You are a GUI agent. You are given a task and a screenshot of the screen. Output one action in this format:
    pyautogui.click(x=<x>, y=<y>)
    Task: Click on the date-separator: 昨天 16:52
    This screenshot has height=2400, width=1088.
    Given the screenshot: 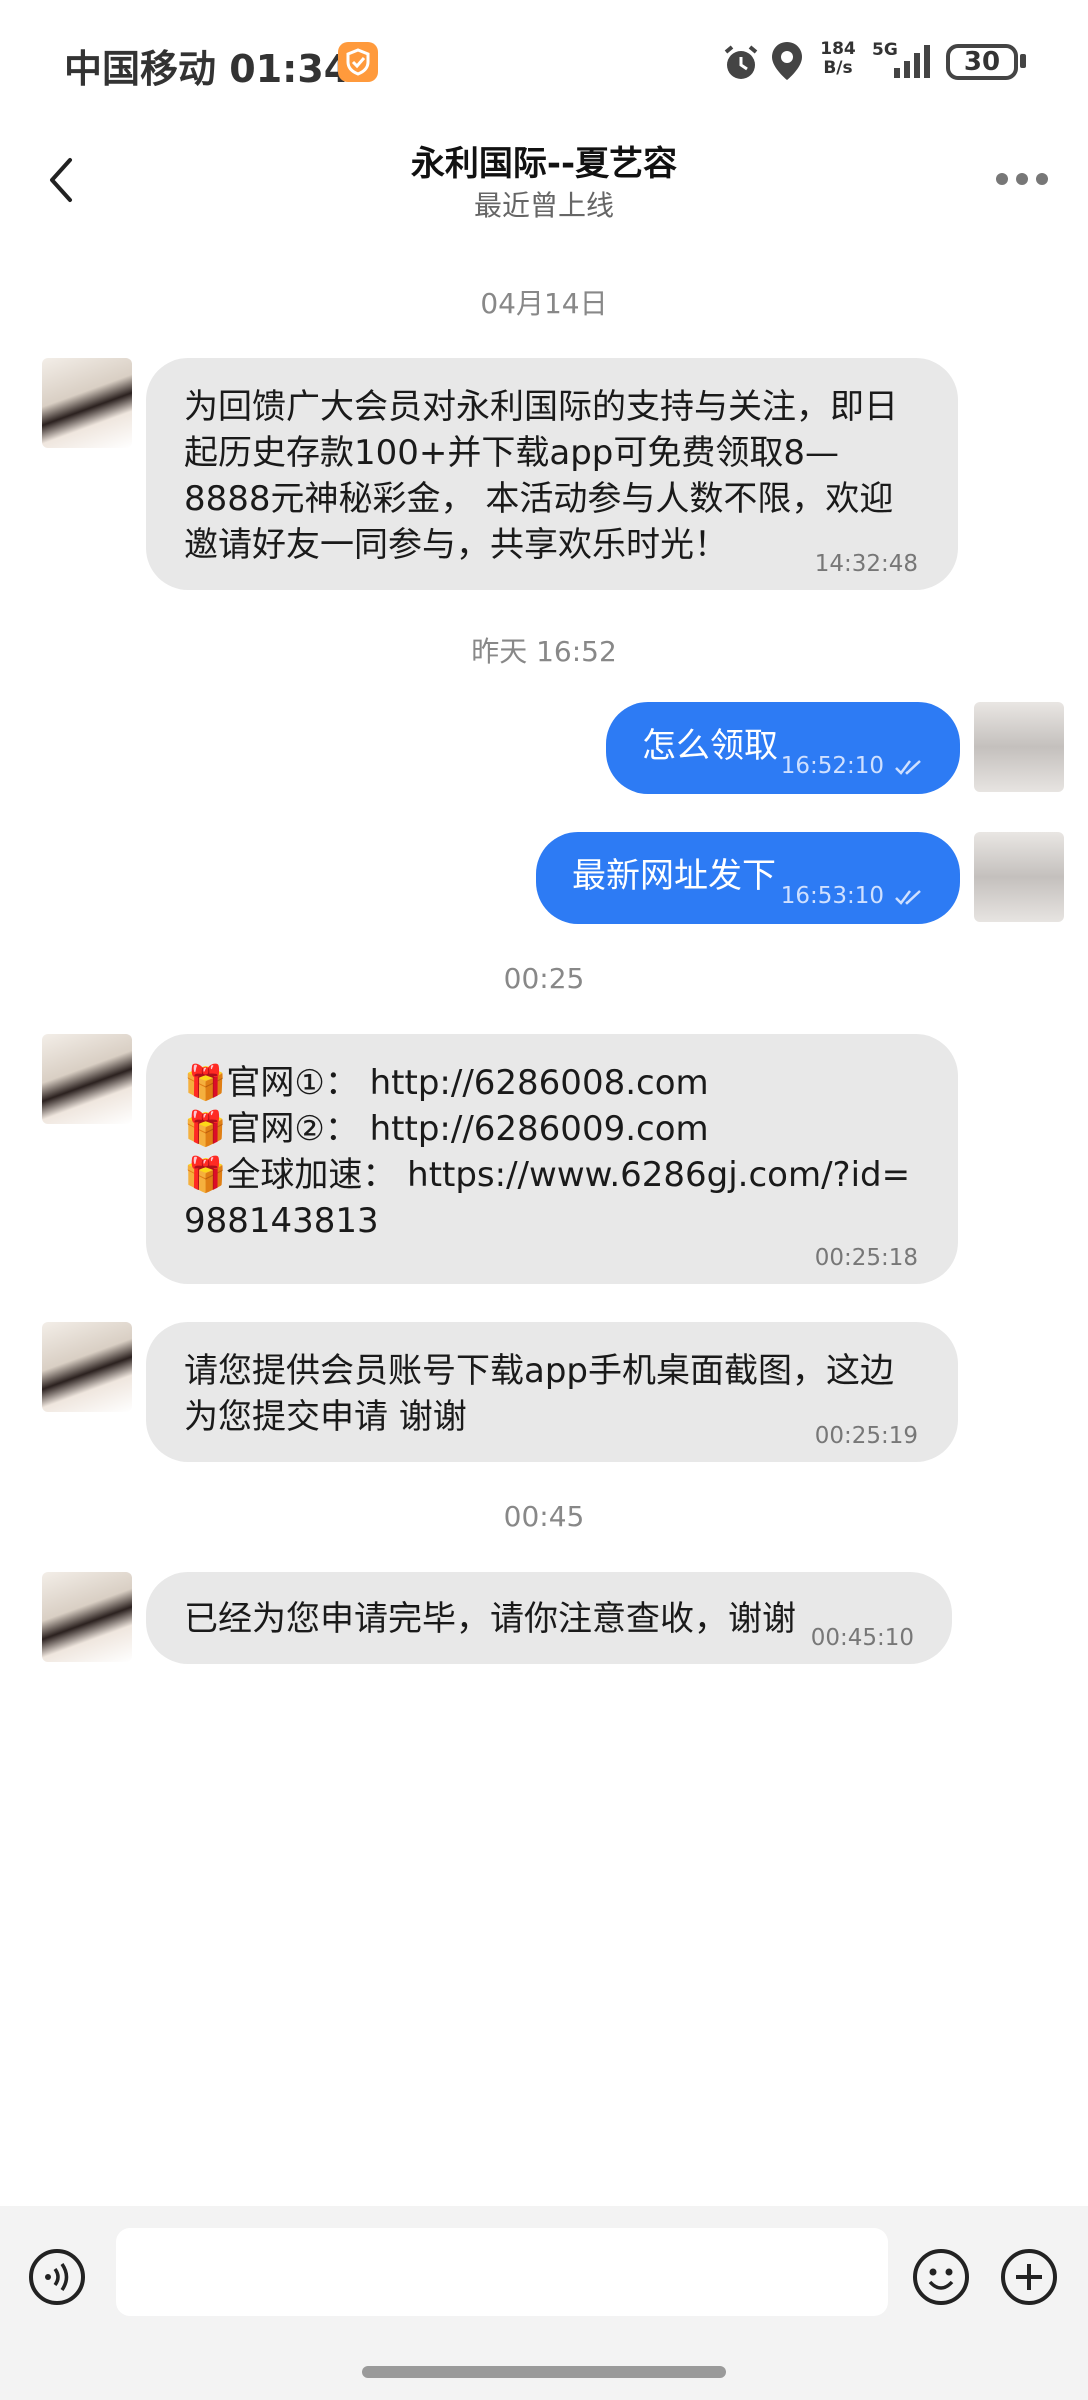 What is the action you would take?
    pyautogui.click(x=544, y=651)
    